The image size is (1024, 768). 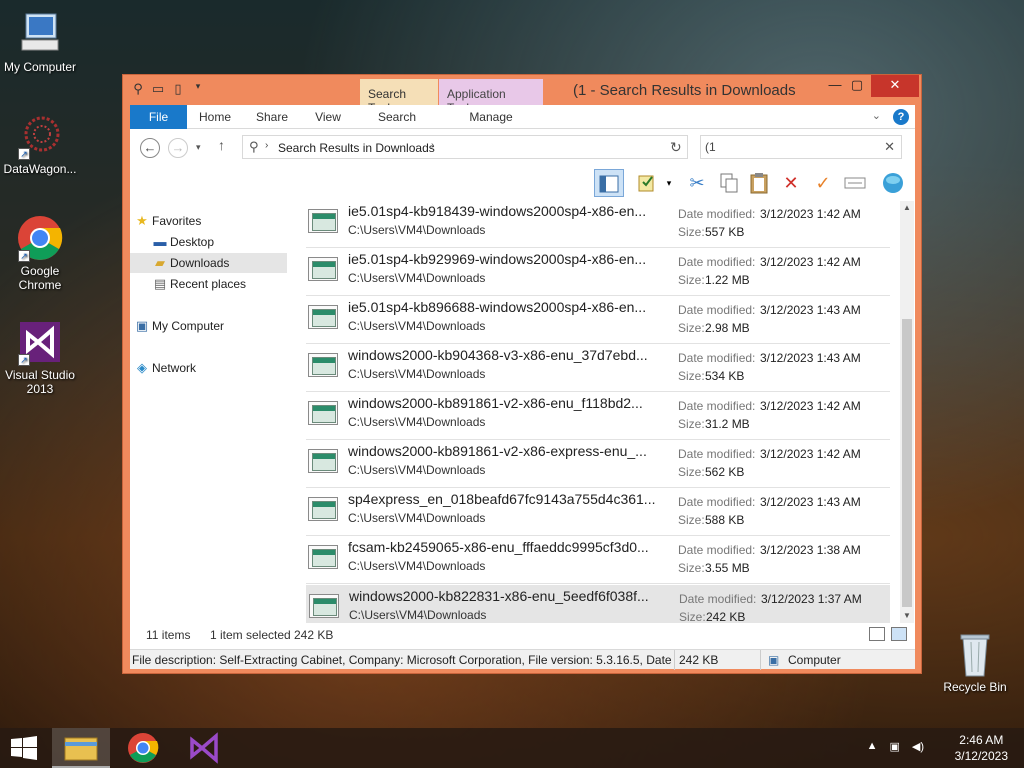 I want to click on vertical-scrollbar: ▲ ▼, so click(x=907, y=412).